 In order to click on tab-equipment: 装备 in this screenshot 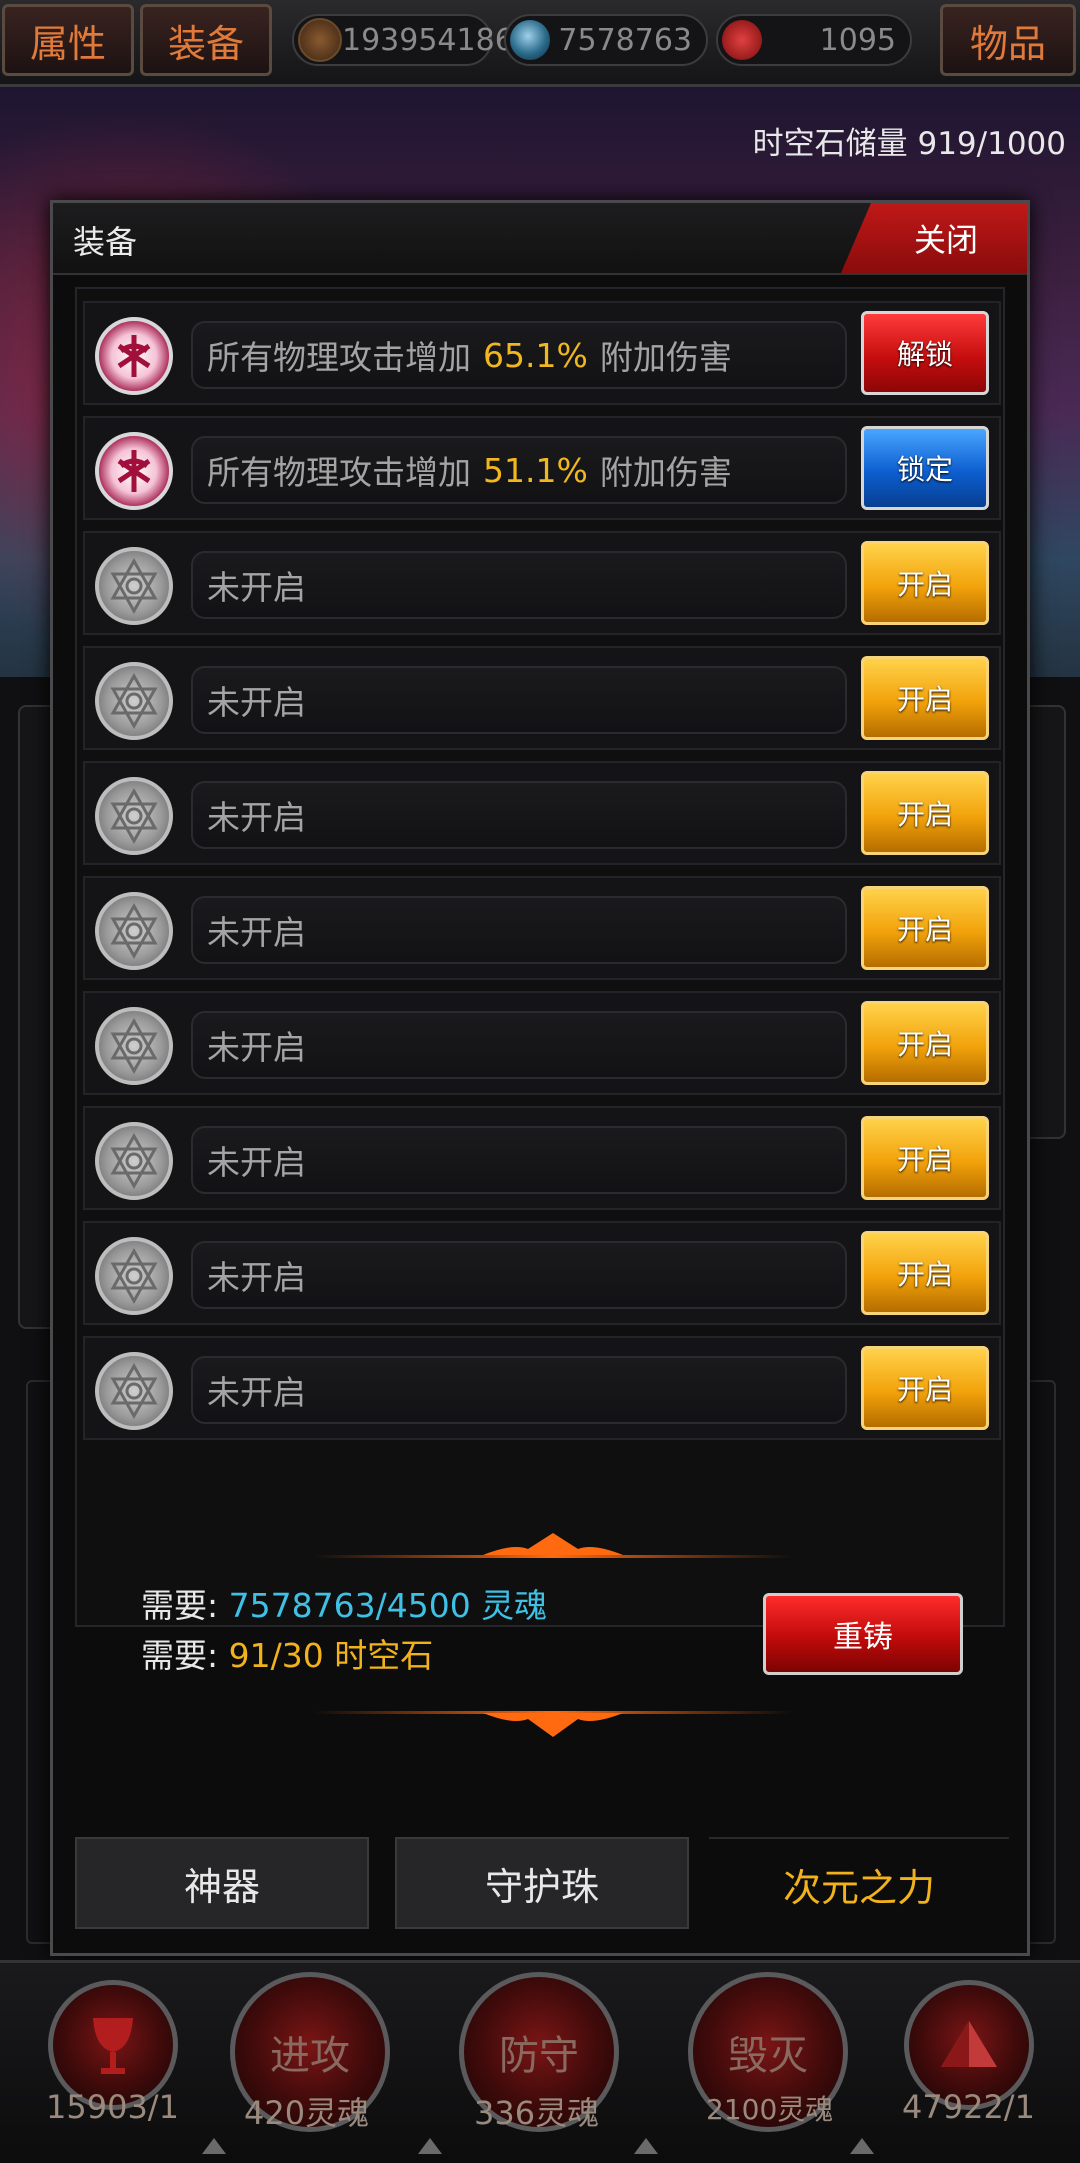, I will do `click(206, 40)`.